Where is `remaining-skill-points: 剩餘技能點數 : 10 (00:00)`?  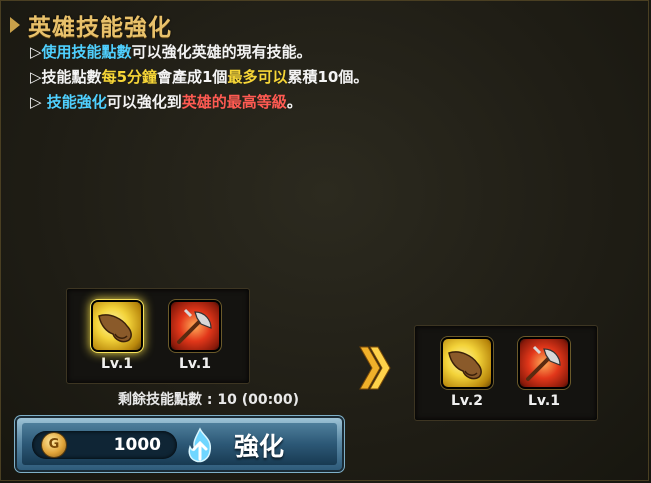 remaining-skill-points: 剩餘技能點數 : 10 (00:00) is located at coordinates (209, 400).